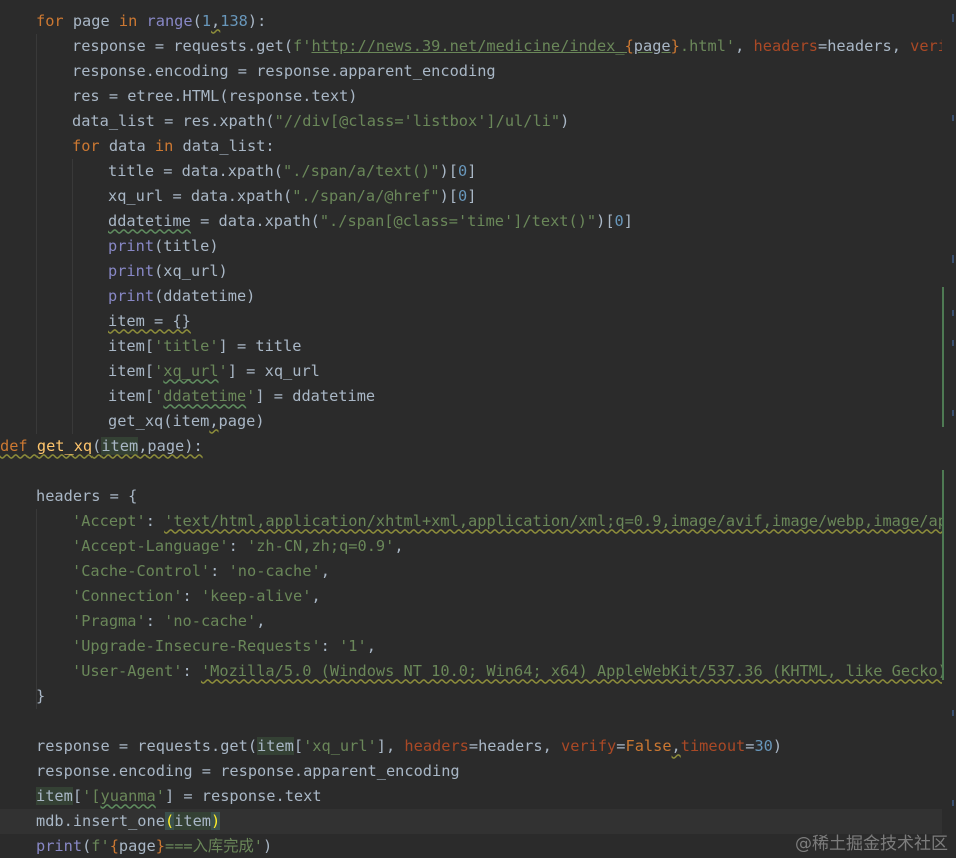 This screenshot has width=956, height=858. Describe the element at coordinates (366, 195) in the screenshot. I see `code-token: "./span/a/@href"` at that location.